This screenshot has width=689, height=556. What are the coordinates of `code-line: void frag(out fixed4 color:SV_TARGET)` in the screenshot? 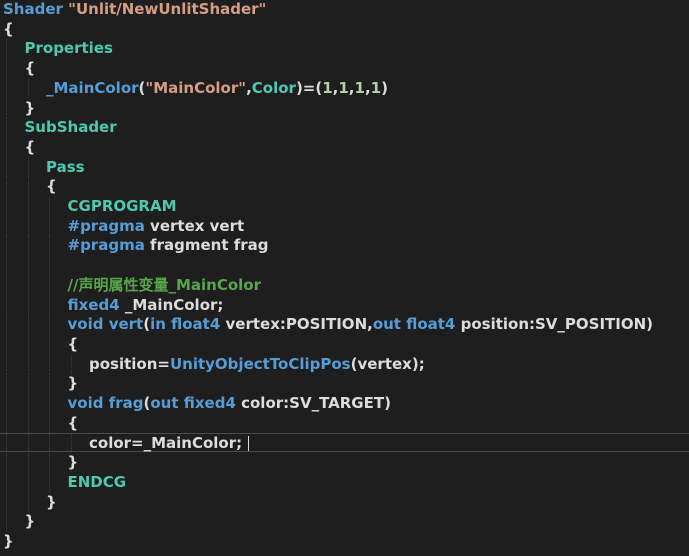 It's located at (344, 403).